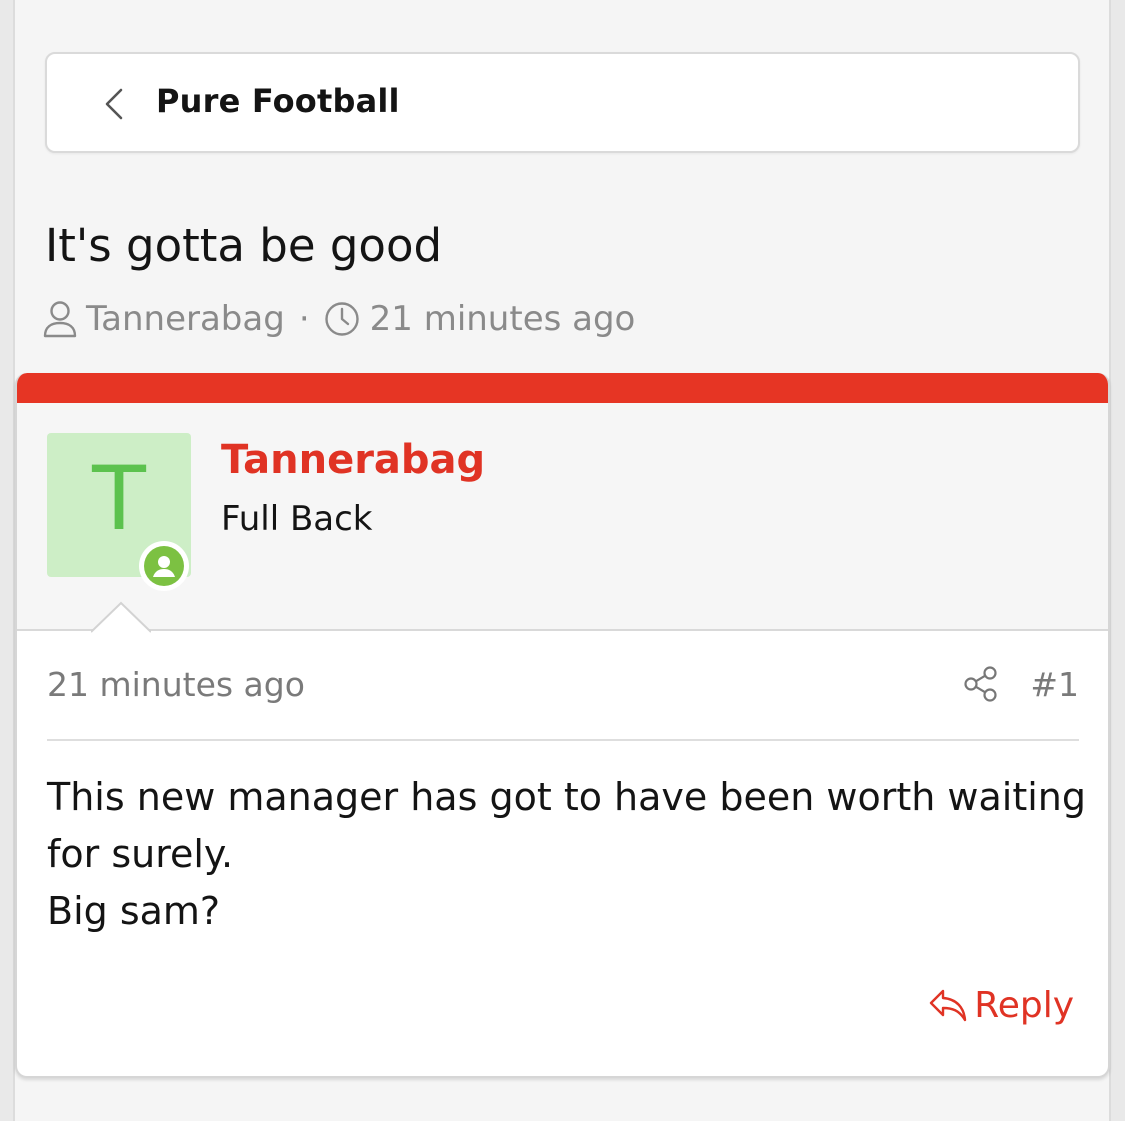 This screenshot has height=1121, width=1125. I want to click on post-header: 21 minutes ago #1, so click(563, 686).